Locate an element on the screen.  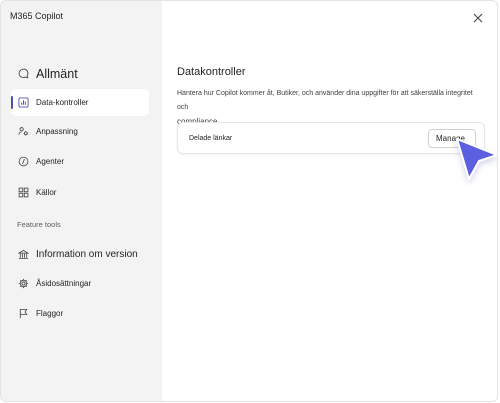
close-button is located at coordinates (478, 18).